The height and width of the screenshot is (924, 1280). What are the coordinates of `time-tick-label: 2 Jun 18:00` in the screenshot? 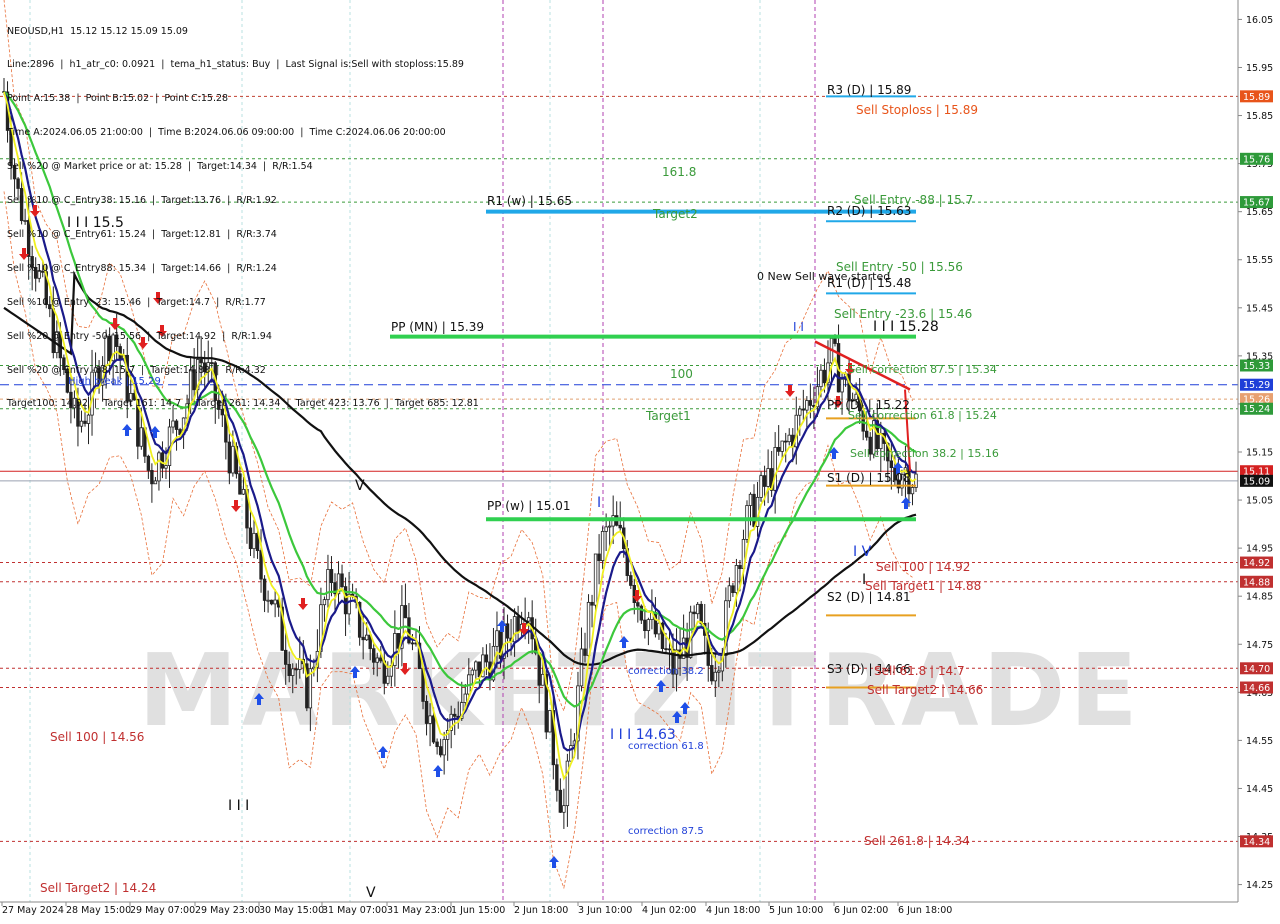 It's located at (541, 910).